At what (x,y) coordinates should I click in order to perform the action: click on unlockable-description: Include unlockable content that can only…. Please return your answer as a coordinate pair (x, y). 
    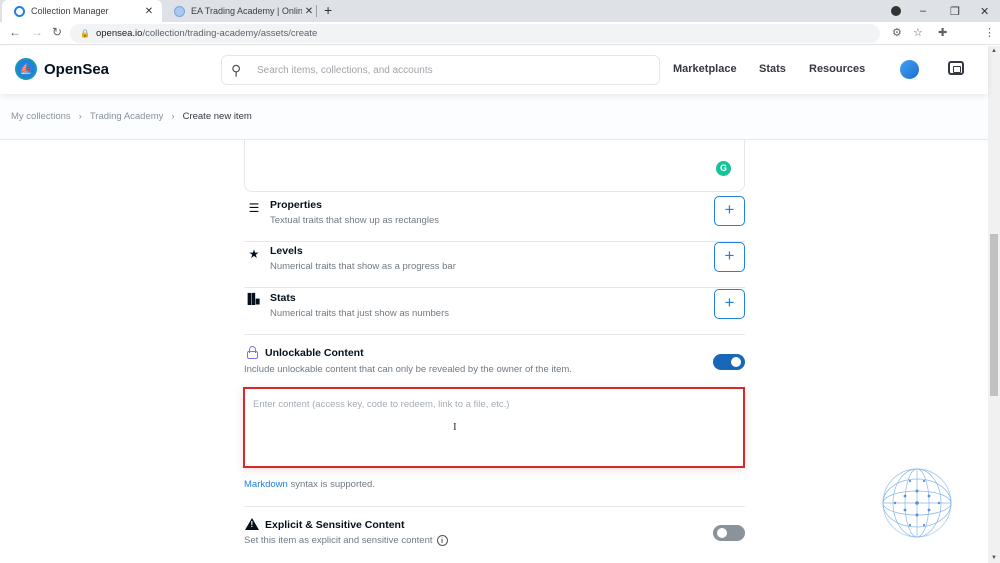
    Looking at the image, I should click on (408, 369).